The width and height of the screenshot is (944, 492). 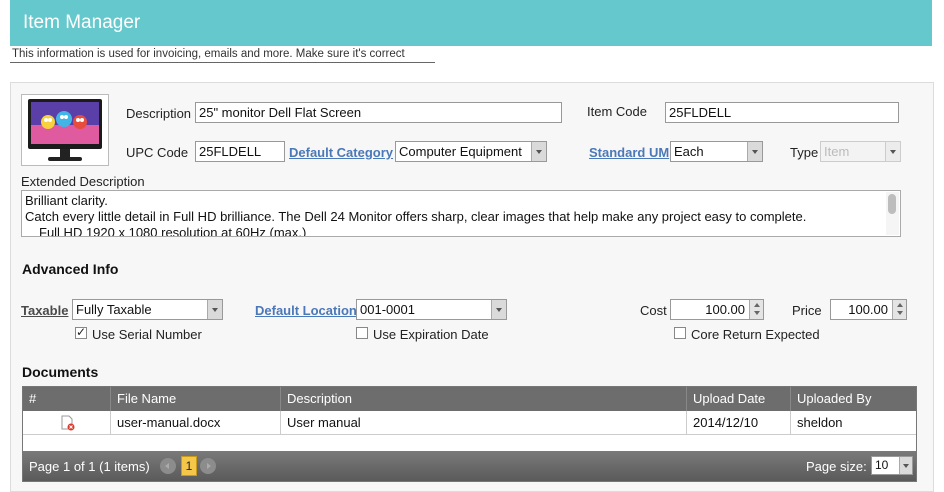 What do you see at coordinates (83, 181) in the screenshot?
I see `extended-description-label: Extended Description` at bounding box center [83, 181].